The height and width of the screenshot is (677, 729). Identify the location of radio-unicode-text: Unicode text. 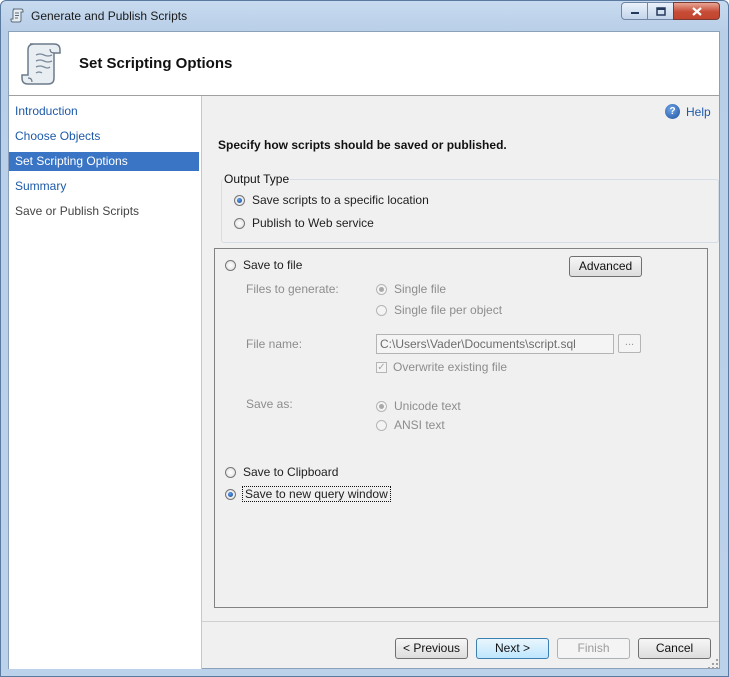
(418, 406).